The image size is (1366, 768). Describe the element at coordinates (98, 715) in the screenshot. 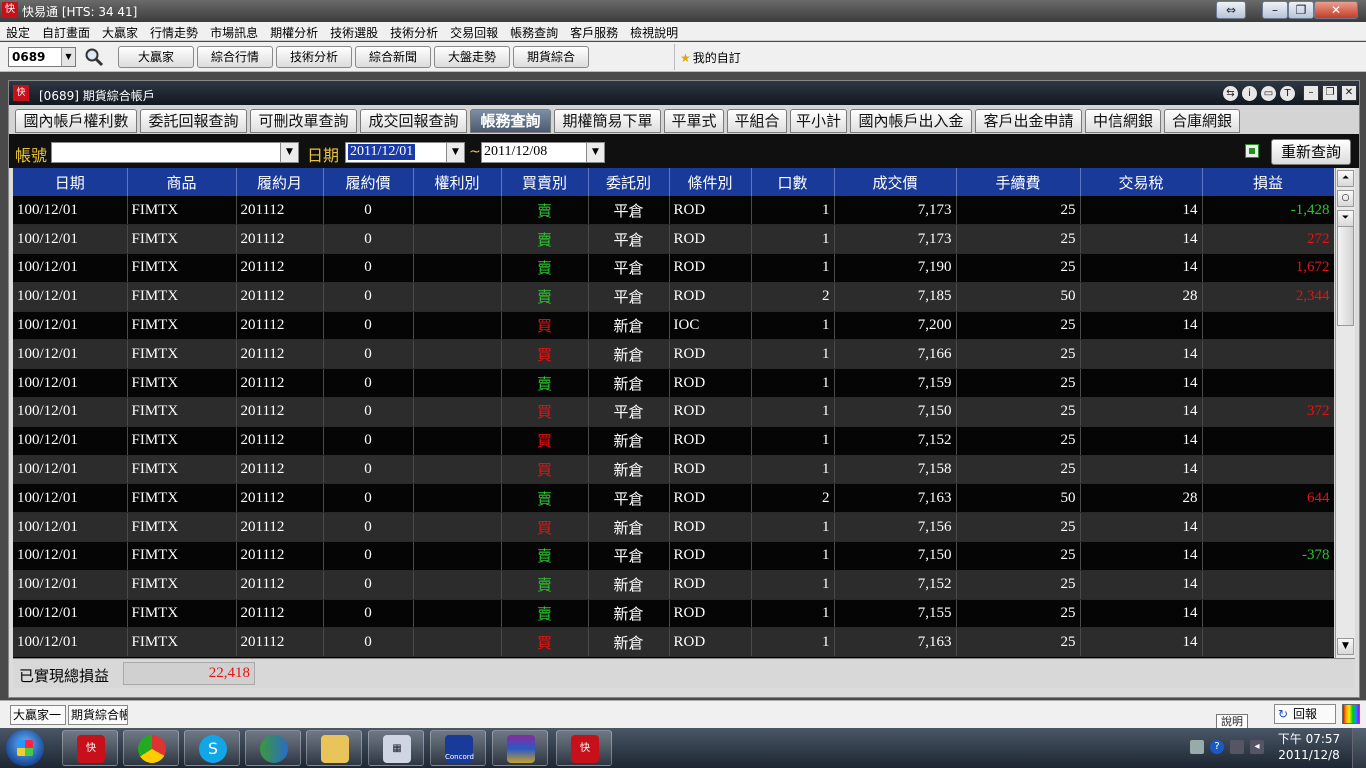

I see `task-futures-account: 期貨綜合帳戶` at that location.